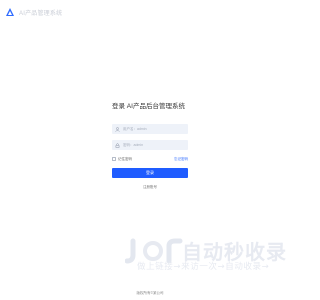  Describe the element at coordinates (181, 159) in the screenshot. I see `forgot-password-link: 忘记密码` at that location.